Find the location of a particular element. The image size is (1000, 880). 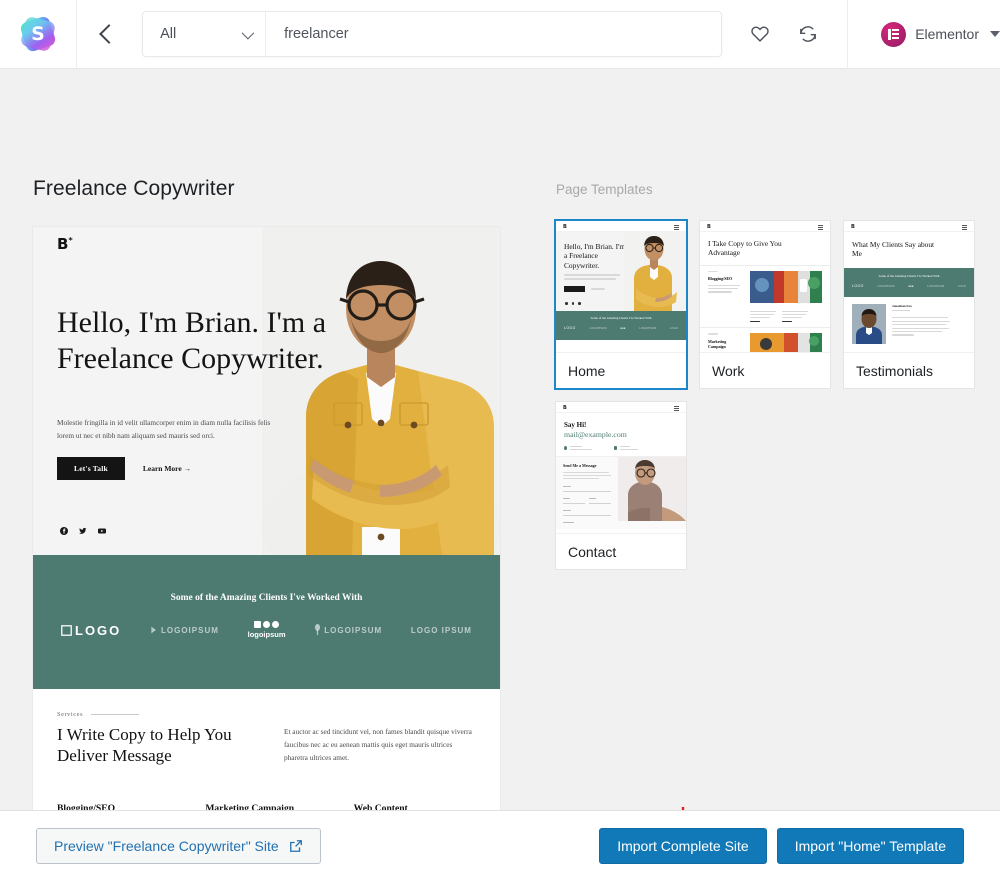

client-logo: LOGO is located at coordinates (91, 630).